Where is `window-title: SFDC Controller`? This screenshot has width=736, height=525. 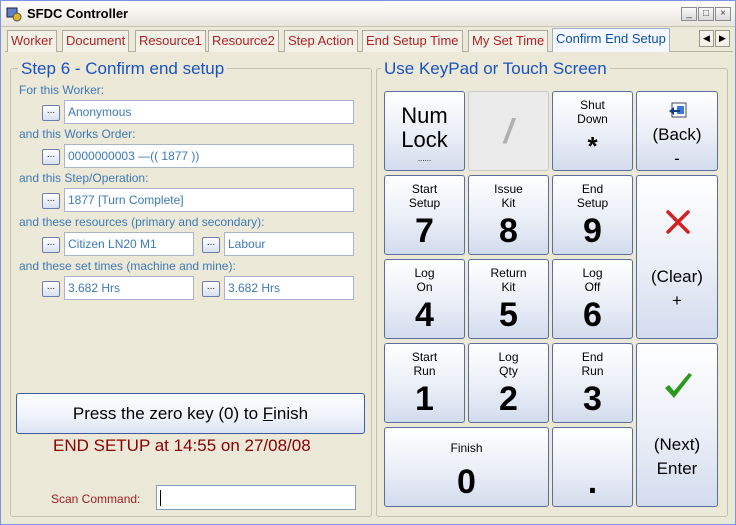 window-title: SFDC Controller is located at coordinates (78, 13).